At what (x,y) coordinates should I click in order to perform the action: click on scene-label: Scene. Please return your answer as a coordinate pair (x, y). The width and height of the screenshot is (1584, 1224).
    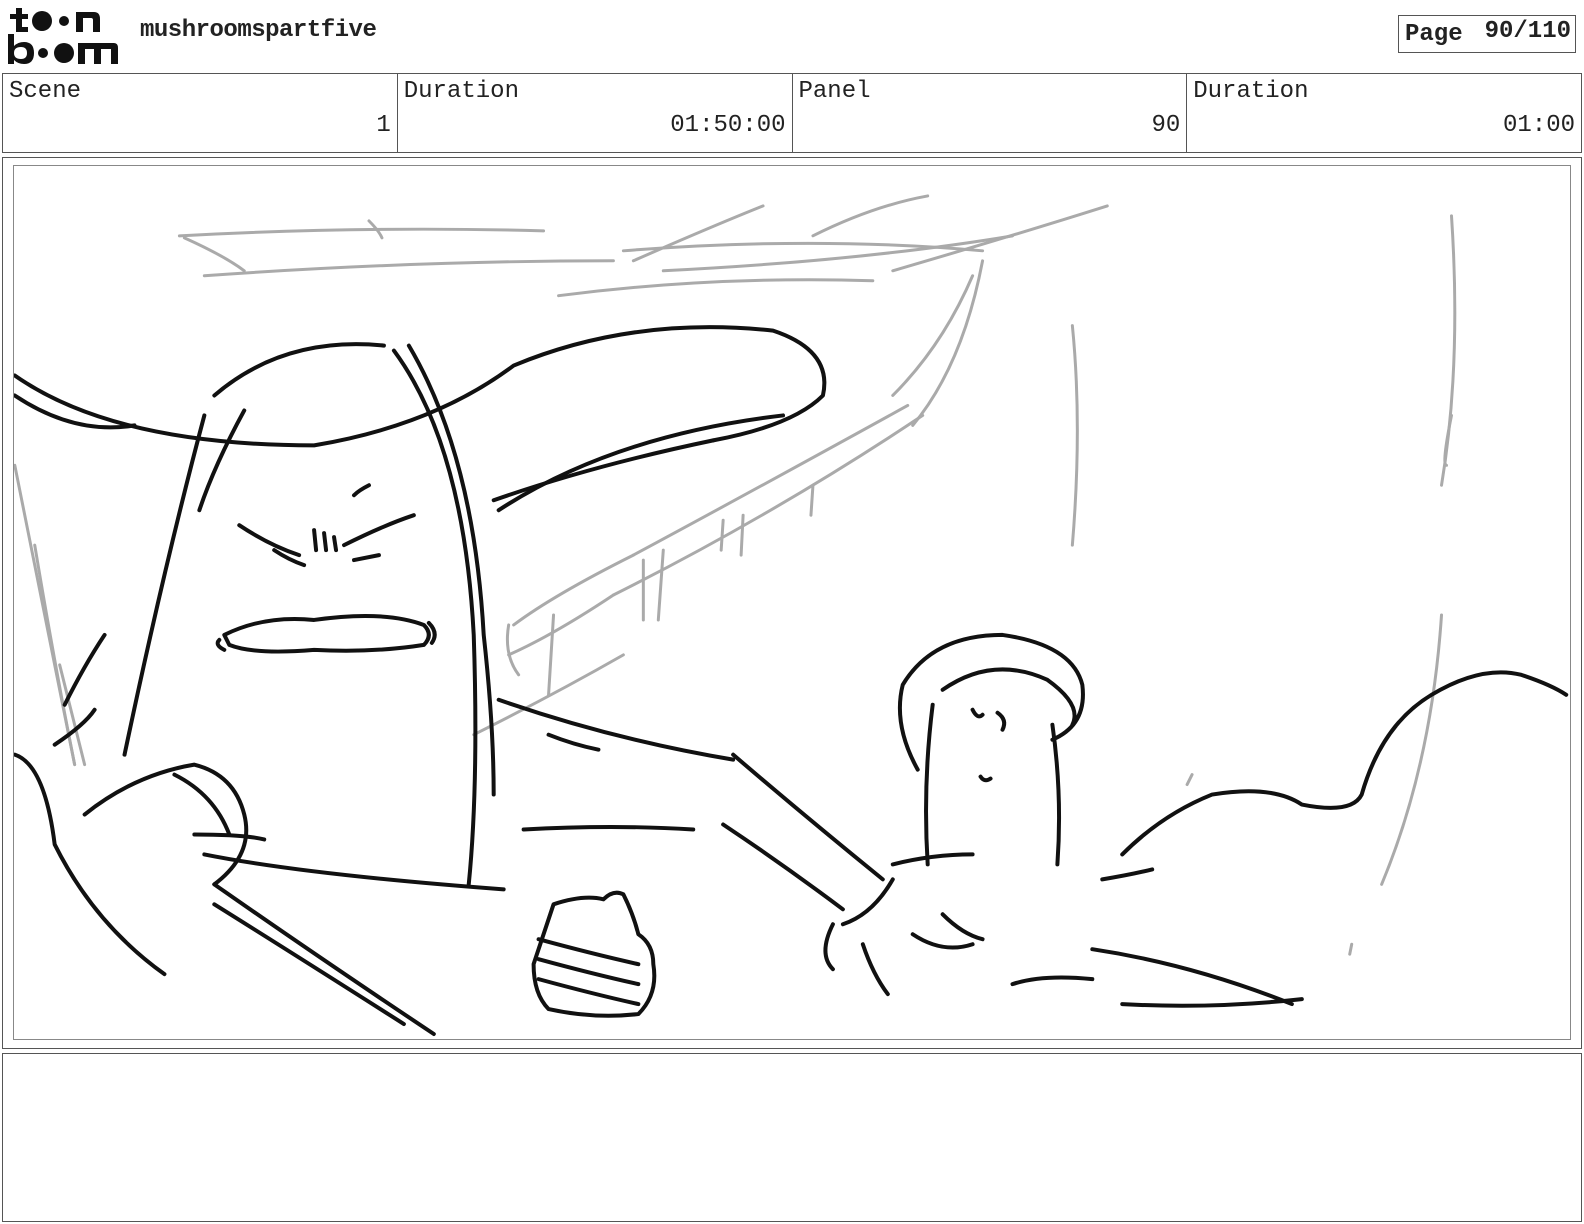
    Looking at the image, I should click on (45, 91).